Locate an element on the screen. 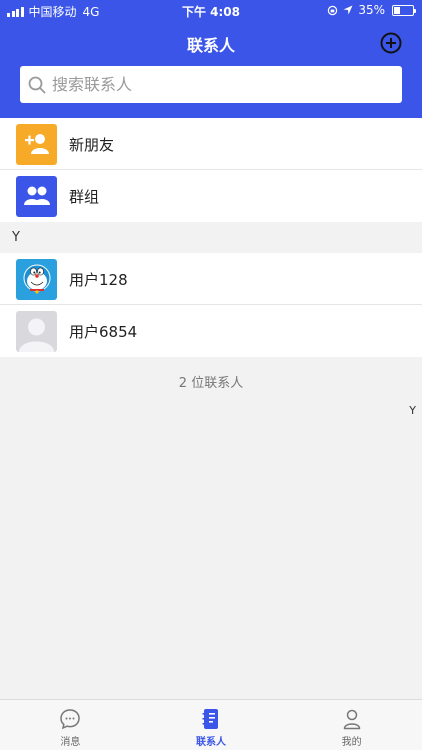 This screenshot has height=750, width=422. tab-me: 我的 is located at coordinates (351, 725).